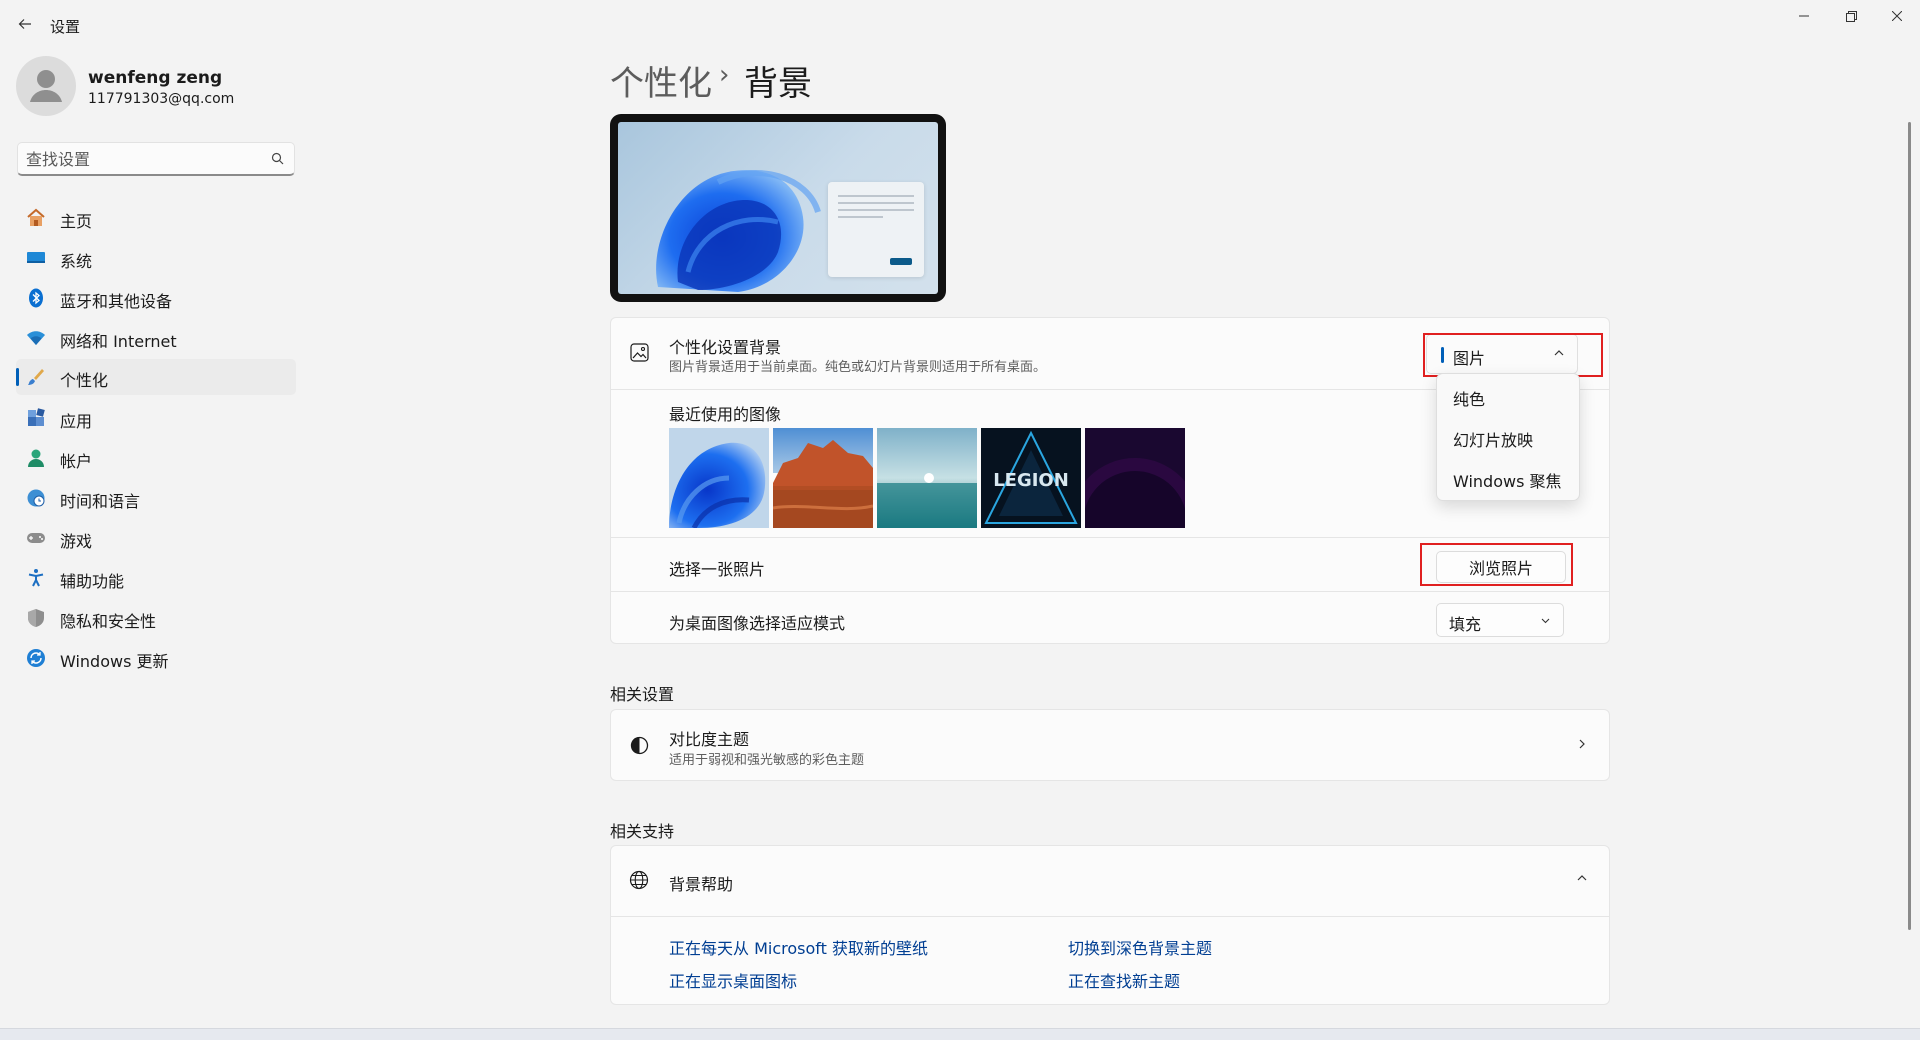 The image size is (1920, 1040). Describe the element at coordinates (76, 261) in the screenshot. I see `sidebar-item-label: 系统` at that location.